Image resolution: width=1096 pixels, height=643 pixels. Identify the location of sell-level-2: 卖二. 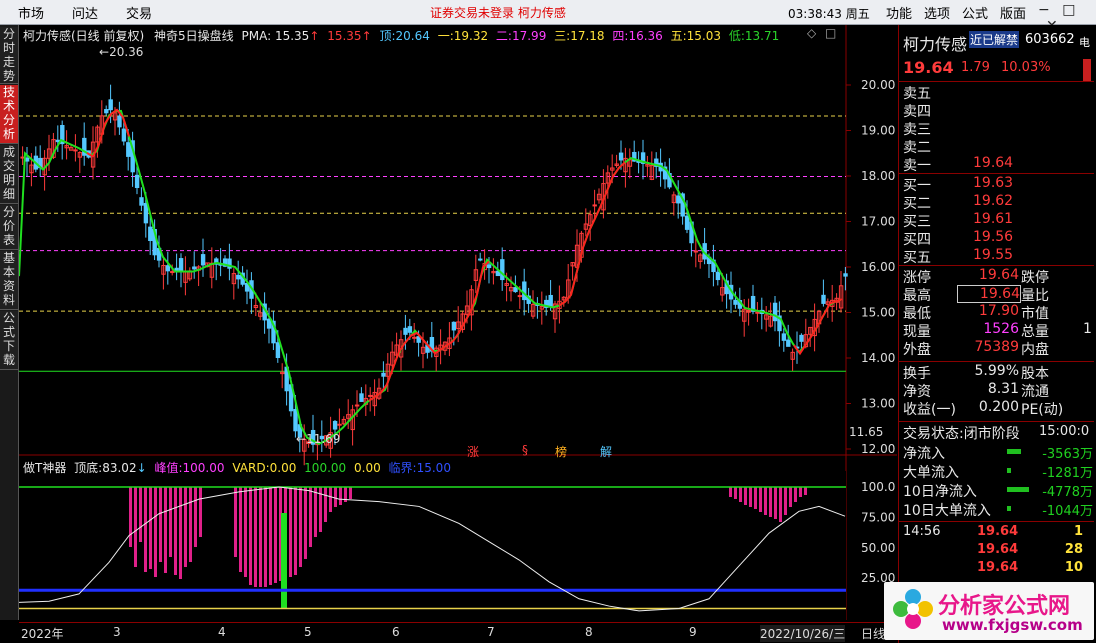
(917, 146).